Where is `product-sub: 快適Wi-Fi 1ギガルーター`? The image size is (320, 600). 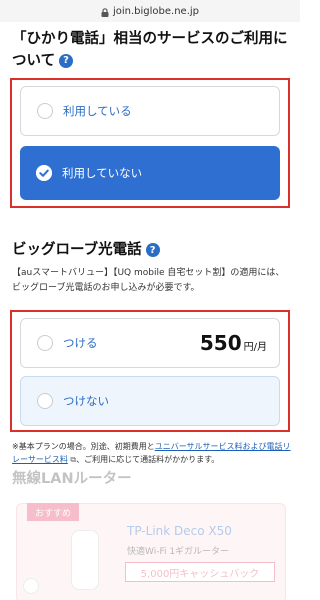
product-sub: 快適Wi-Fi 1ギガルーター is located at coordinates (178, 552).